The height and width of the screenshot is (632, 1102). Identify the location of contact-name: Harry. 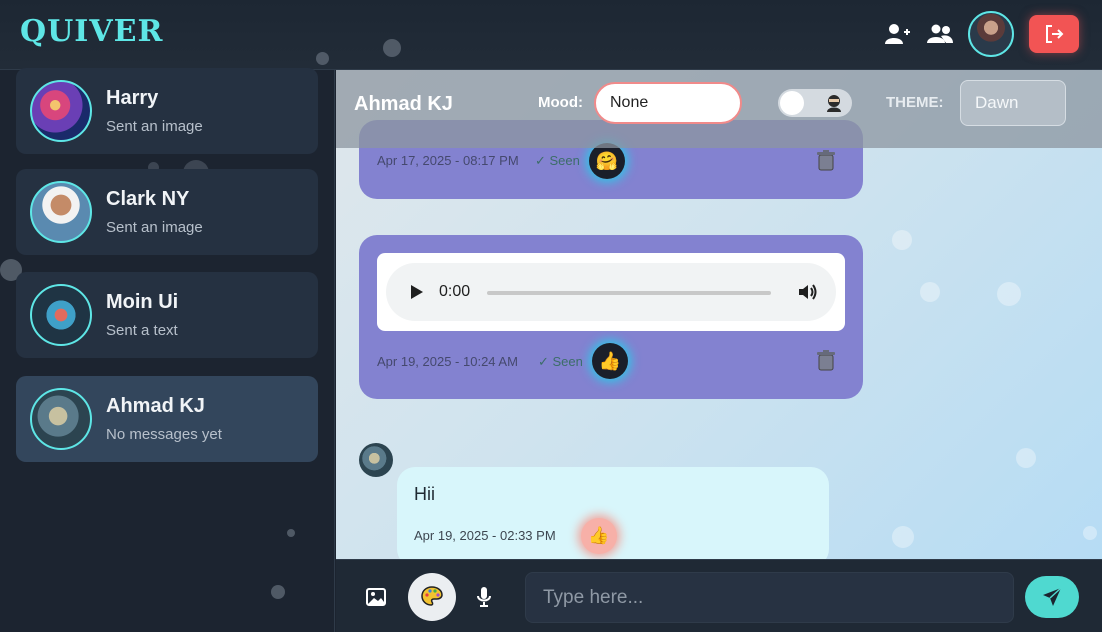
(132, 98).